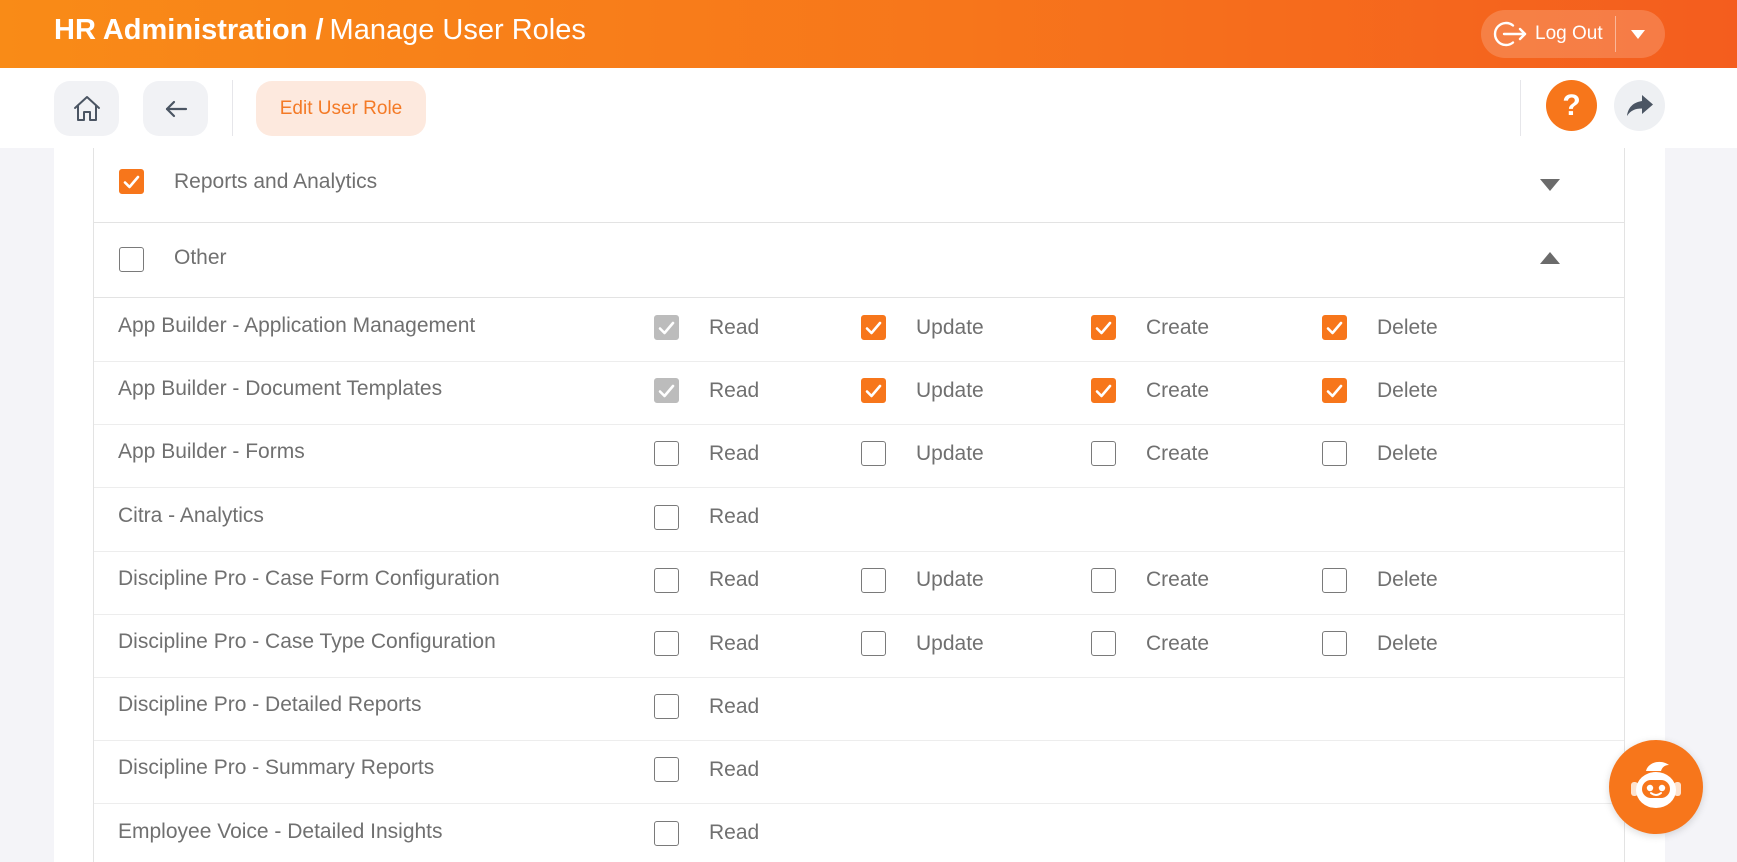 This screenshot has height=862, width=1737. What do you see at coordinates (181, 30) in the screenshot?
I see `section-title: HR Administration` at bounding box center [181, 30].